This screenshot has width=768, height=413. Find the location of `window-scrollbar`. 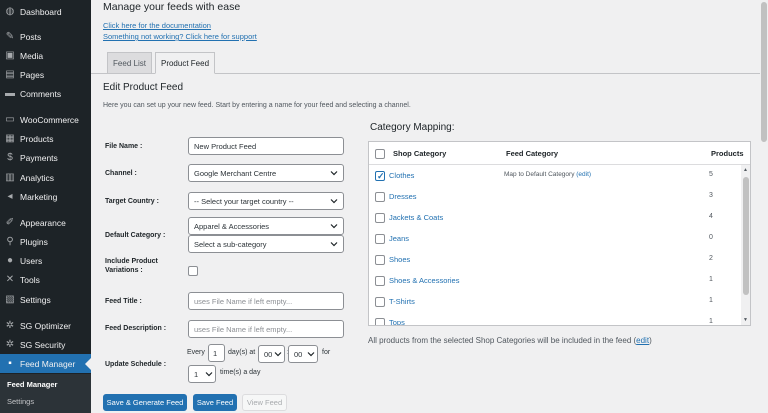

window-scrollbar is located at coordinates (764, 206).